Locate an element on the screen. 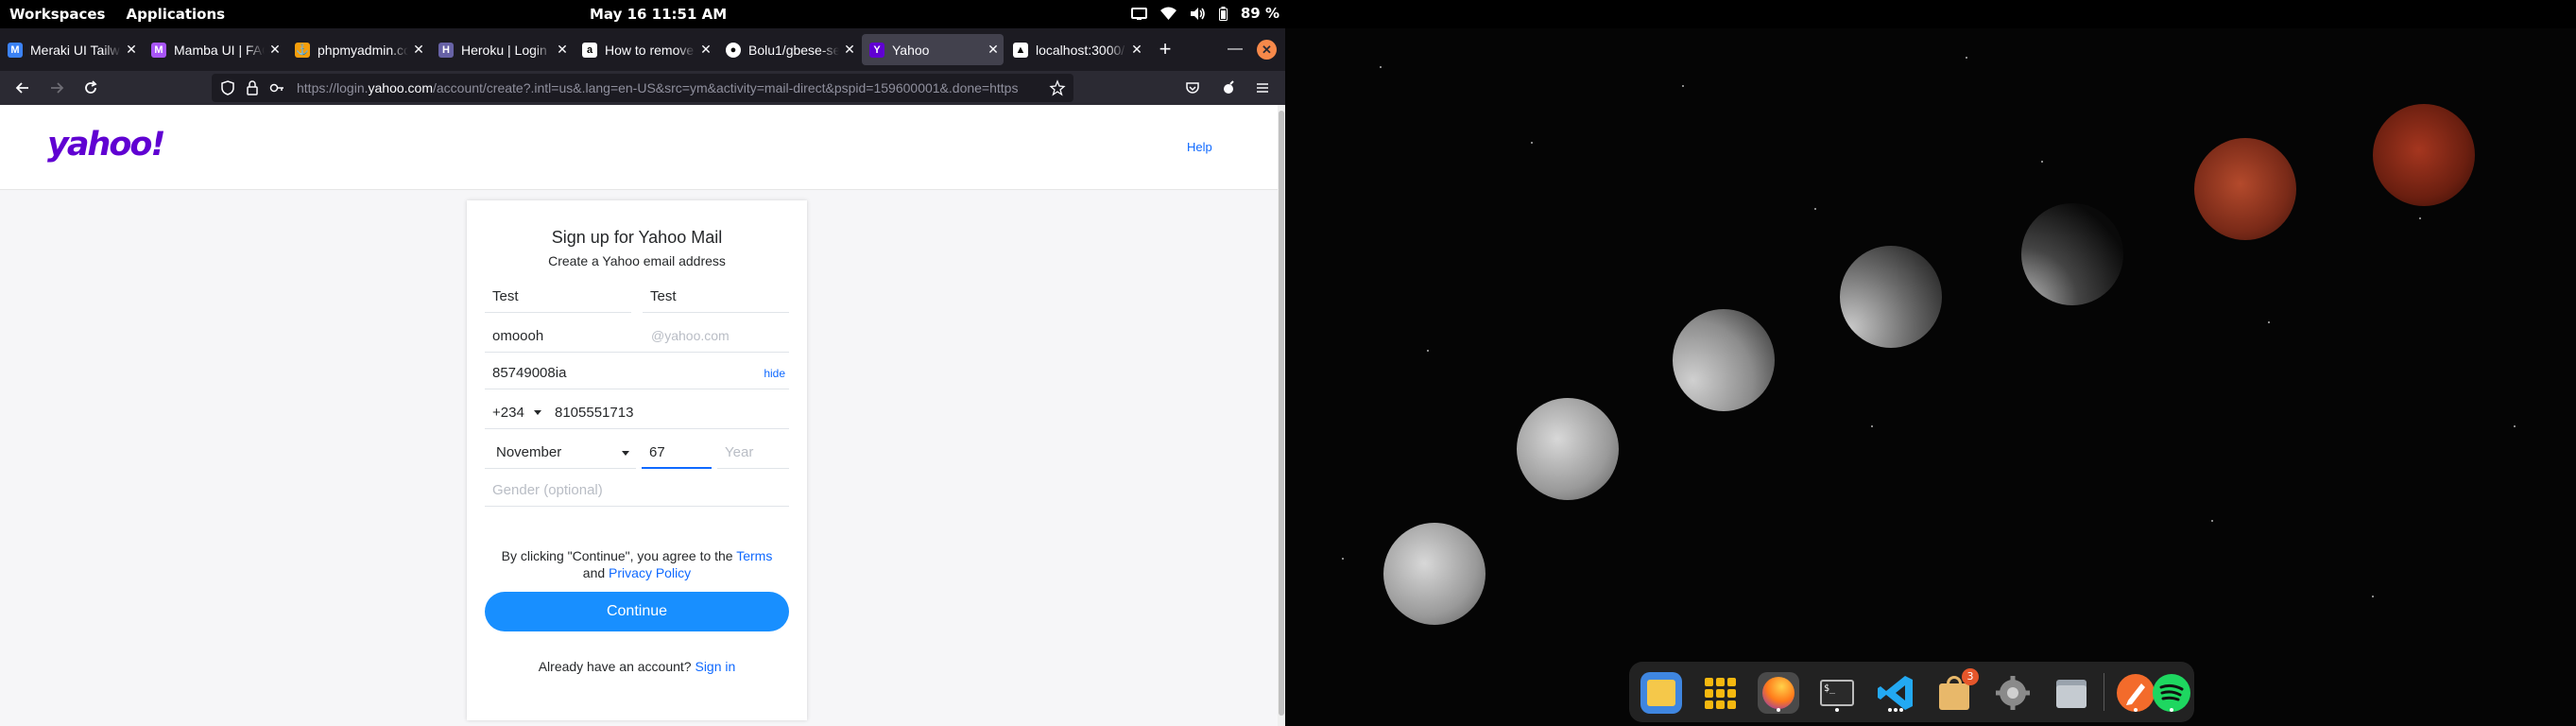 This screenshot has height=726, width=2576. phone-field: 8105551713 is located at coordinates (668, 412).